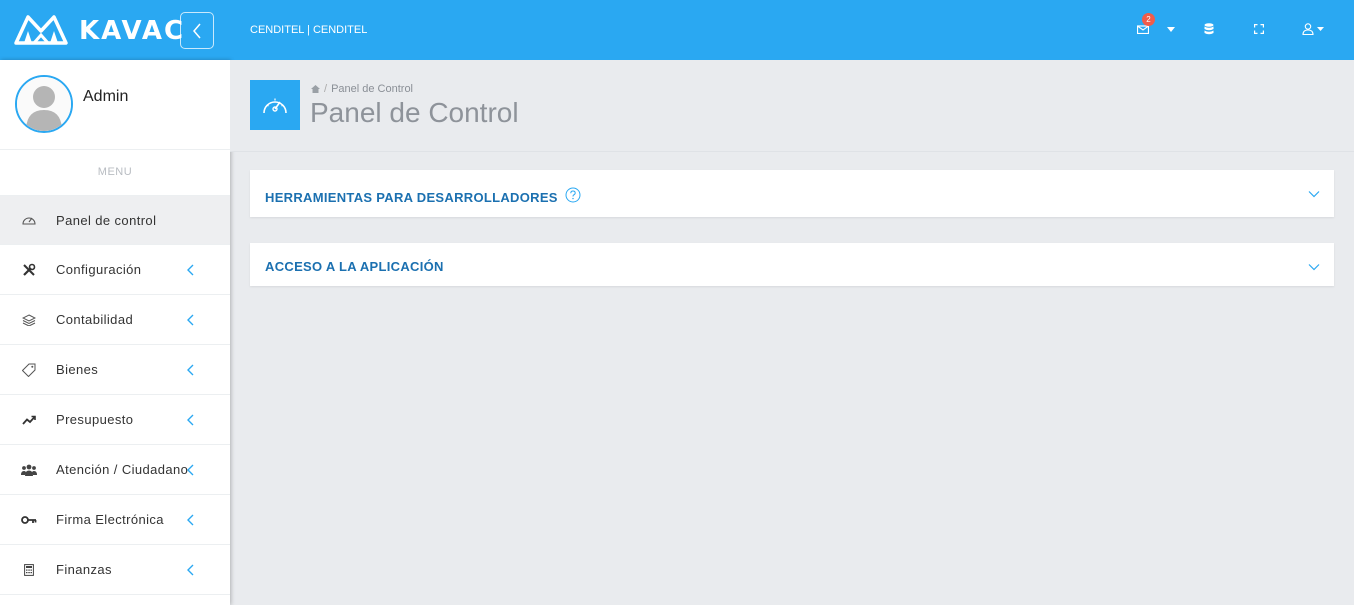 The image size is (1354, 605). I want to click on brand-area: KAVAC, so click(115, 30).